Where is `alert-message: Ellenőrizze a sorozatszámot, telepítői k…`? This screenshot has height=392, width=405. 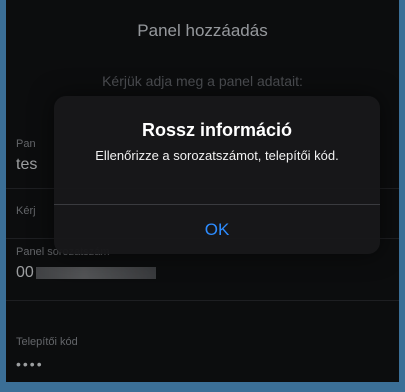 alert-message: Ellenőrizze a sorozatszámot, telepítői k… is located at coordinates (217, 155).